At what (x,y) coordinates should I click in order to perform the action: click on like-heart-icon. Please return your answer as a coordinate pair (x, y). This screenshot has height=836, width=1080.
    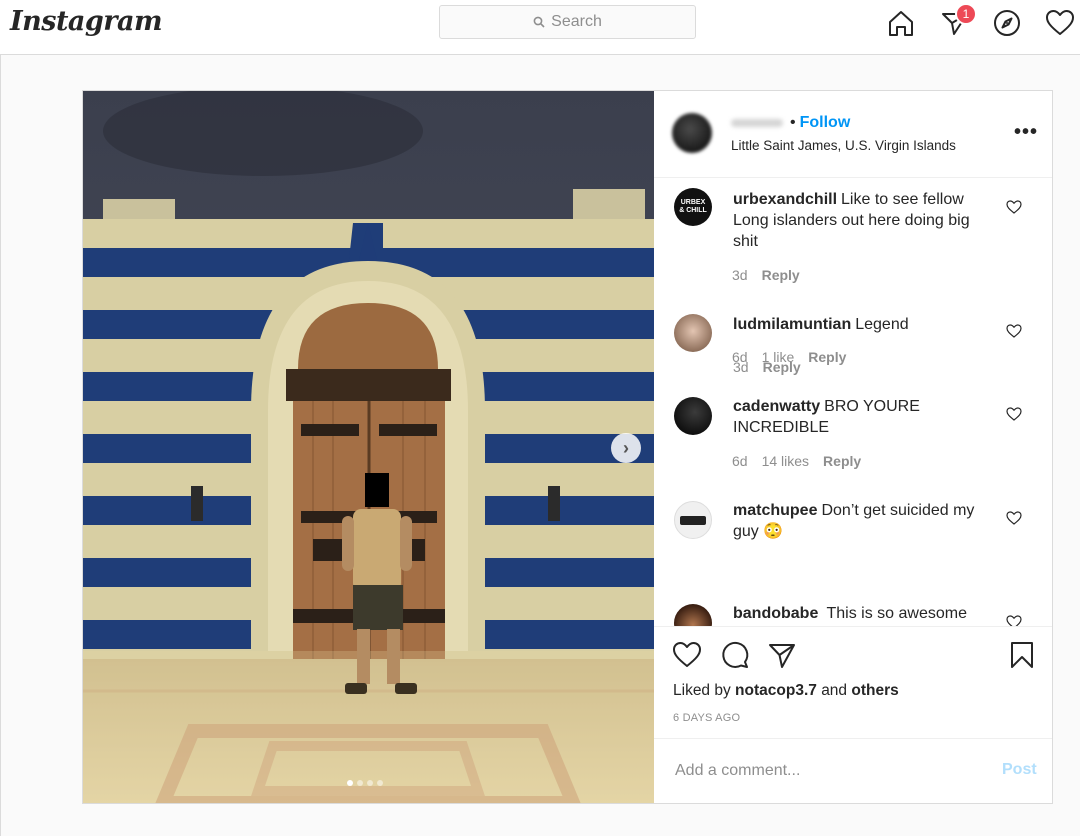
    Looking at the image, I should click on (687, 655).